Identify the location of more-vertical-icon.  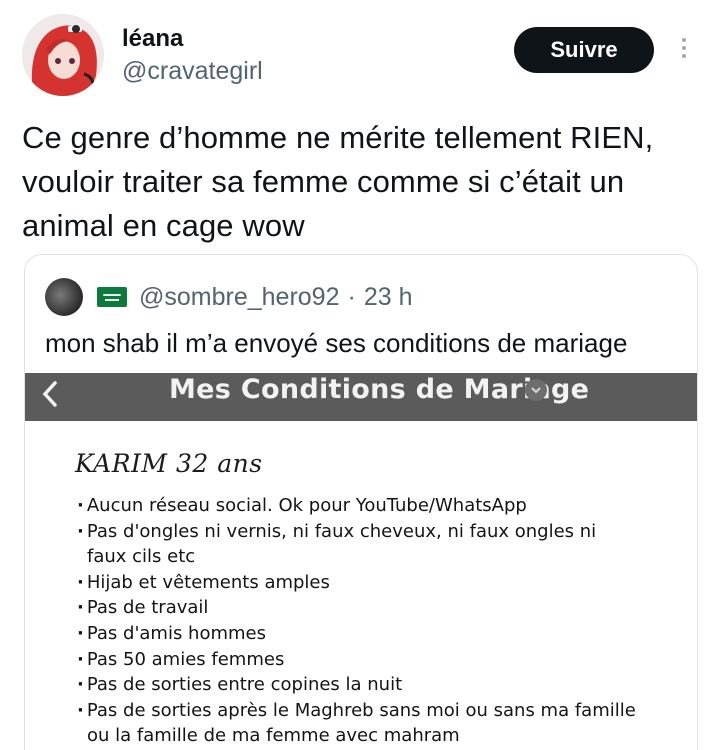
(684, 52).